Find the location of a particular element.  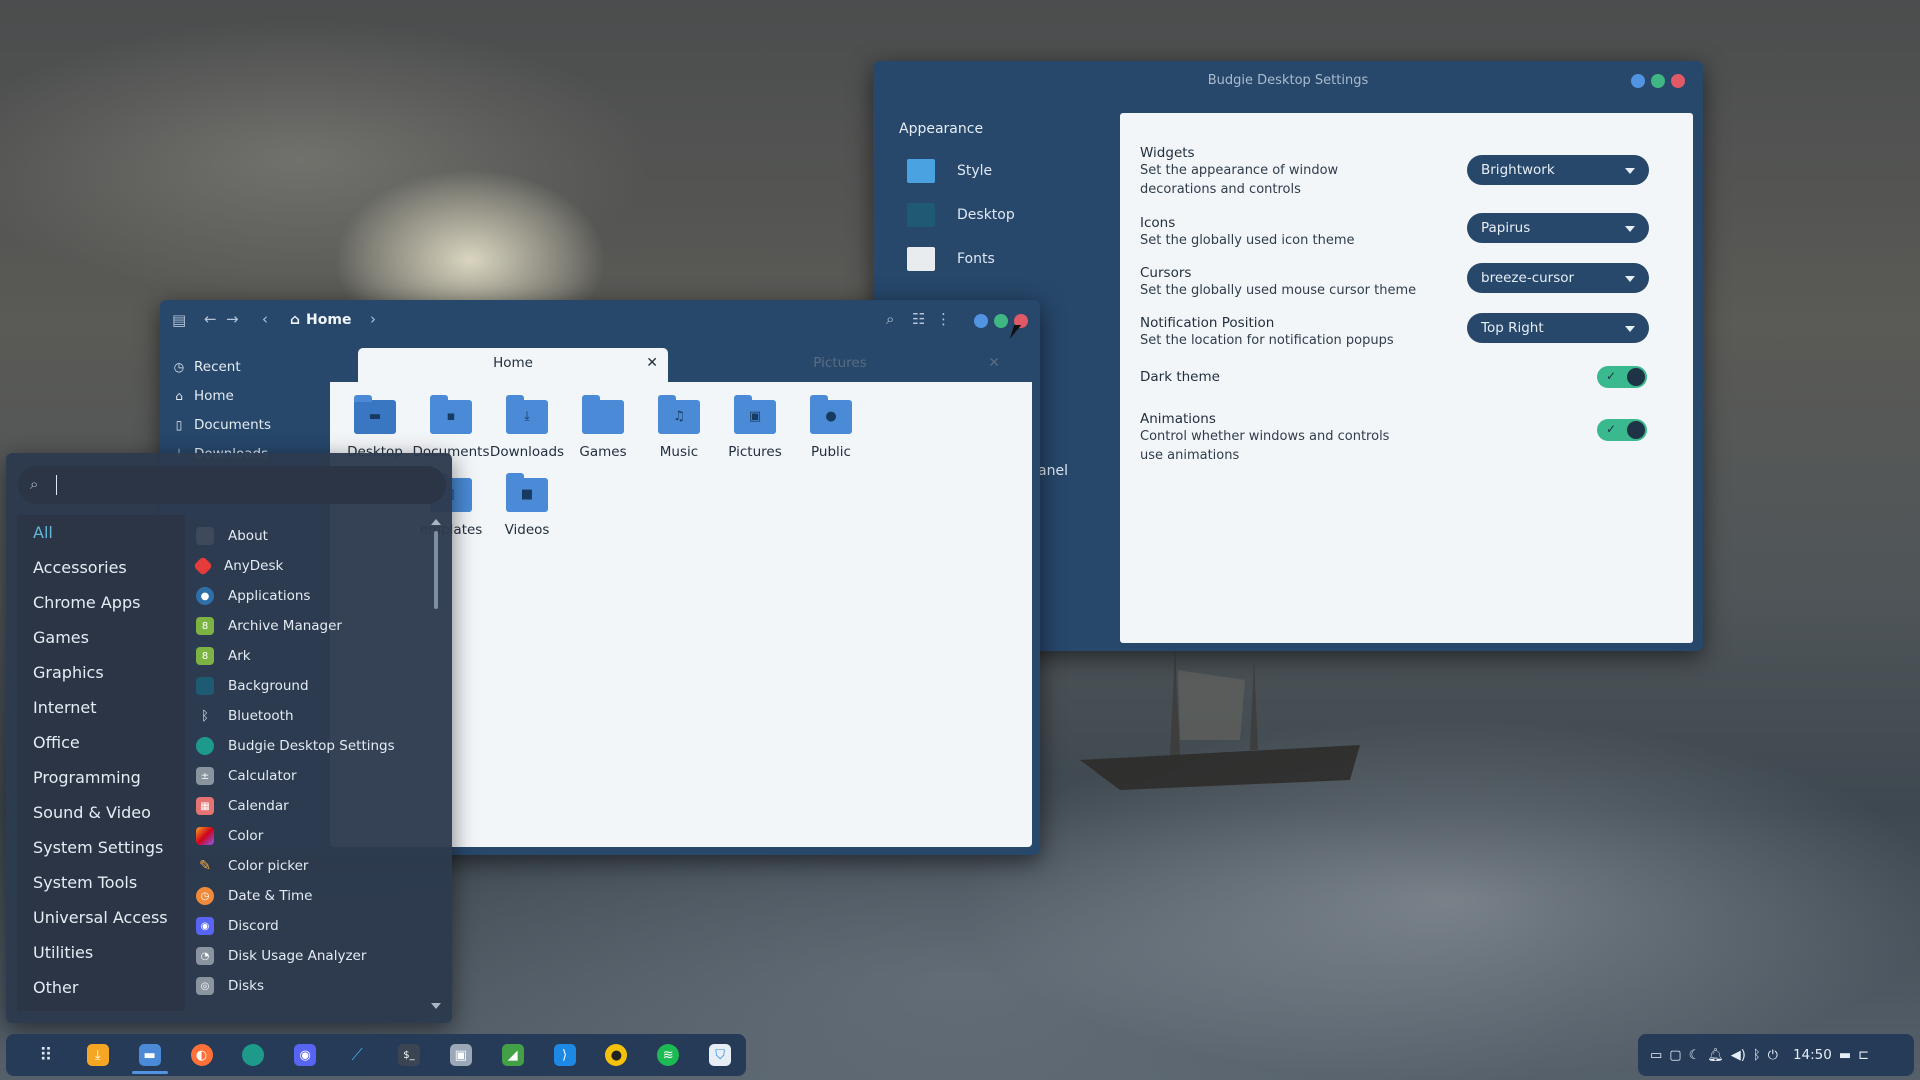

scroll-up-arrow is located at coordinates (436, 522).